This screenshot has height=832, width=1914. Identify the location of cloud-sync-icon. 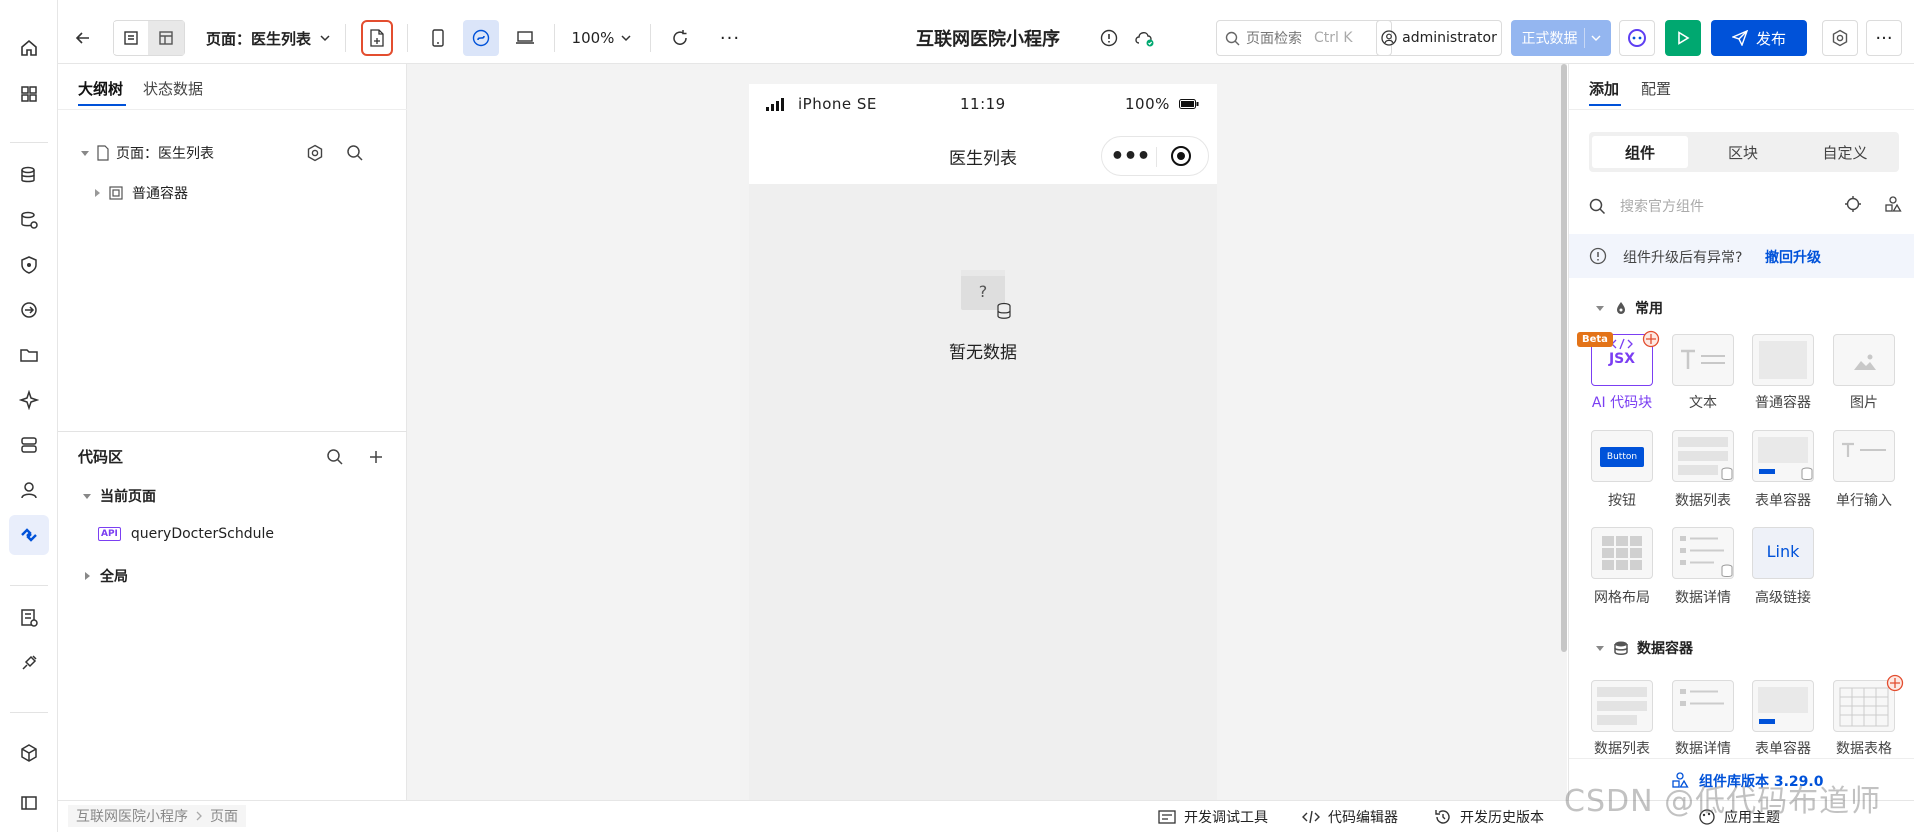
(1145, 38).